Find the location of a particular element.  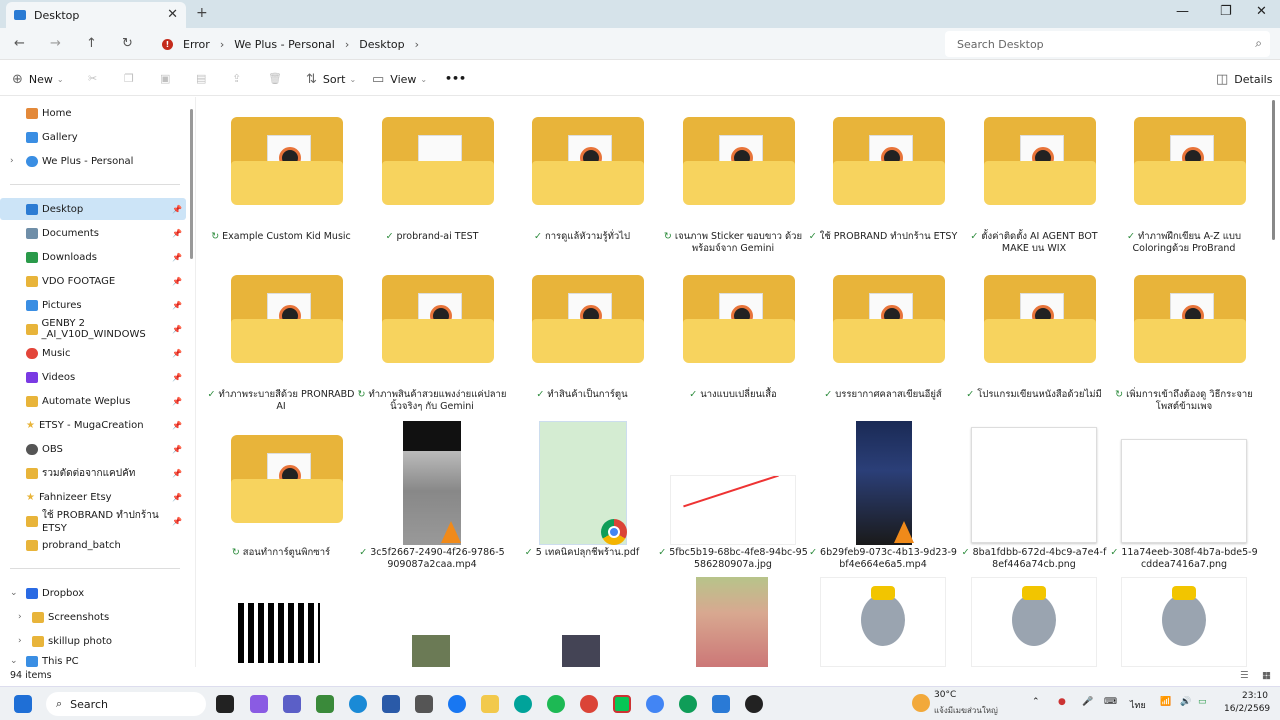

taskbar-search: ⌕ Search is located at coordinates (126, 704).